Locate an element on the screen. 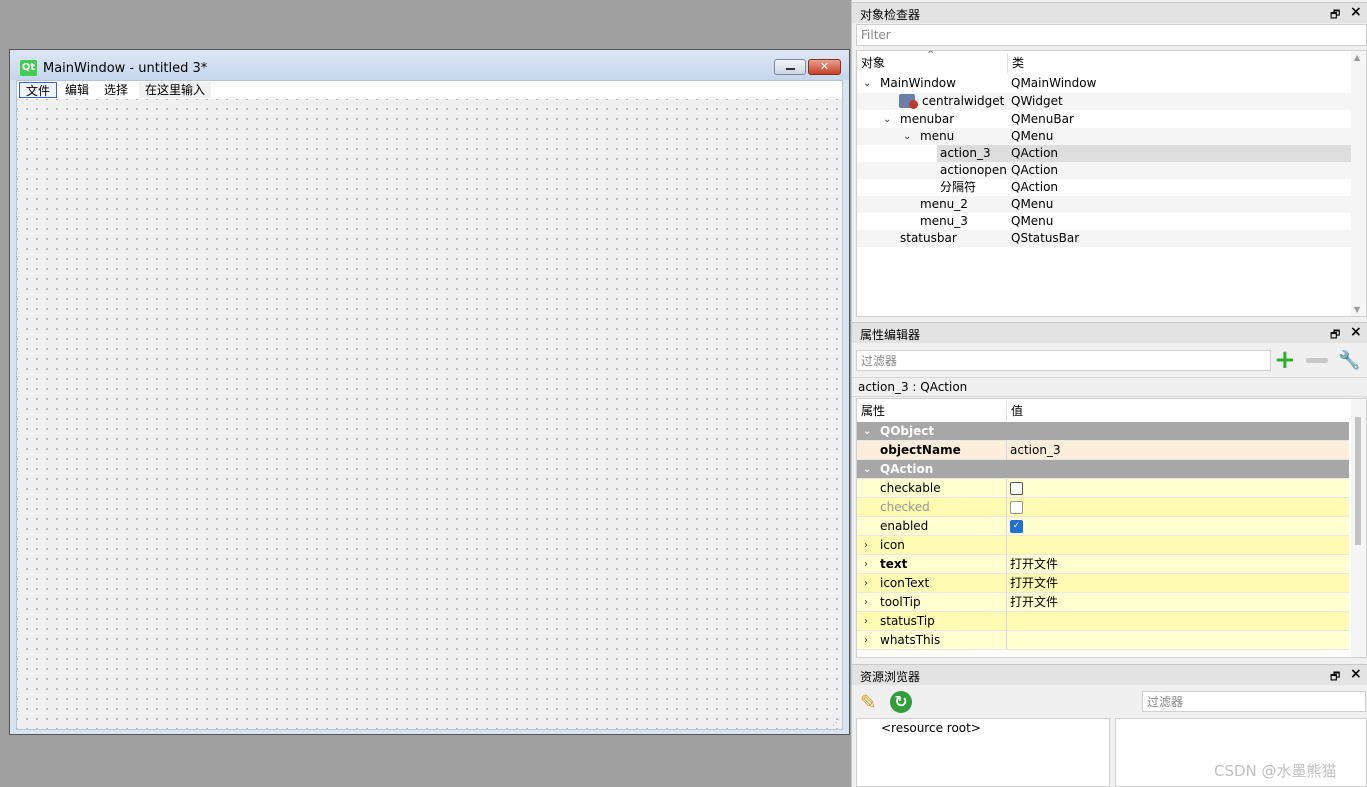 Image resolution: width=1367 pixels, height=787 pixels. property-row: › whatsThis is located at coordinates (1103, 640).